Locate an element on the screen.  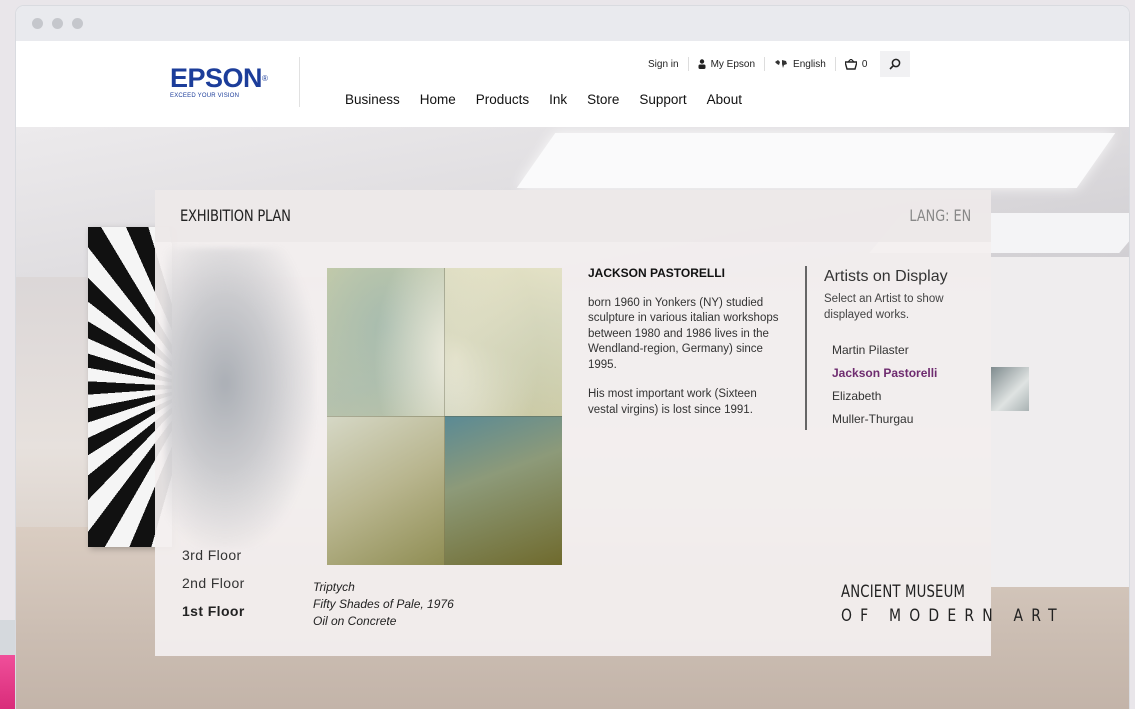
caption-line: Triptych is located at coordinates (334, 587).